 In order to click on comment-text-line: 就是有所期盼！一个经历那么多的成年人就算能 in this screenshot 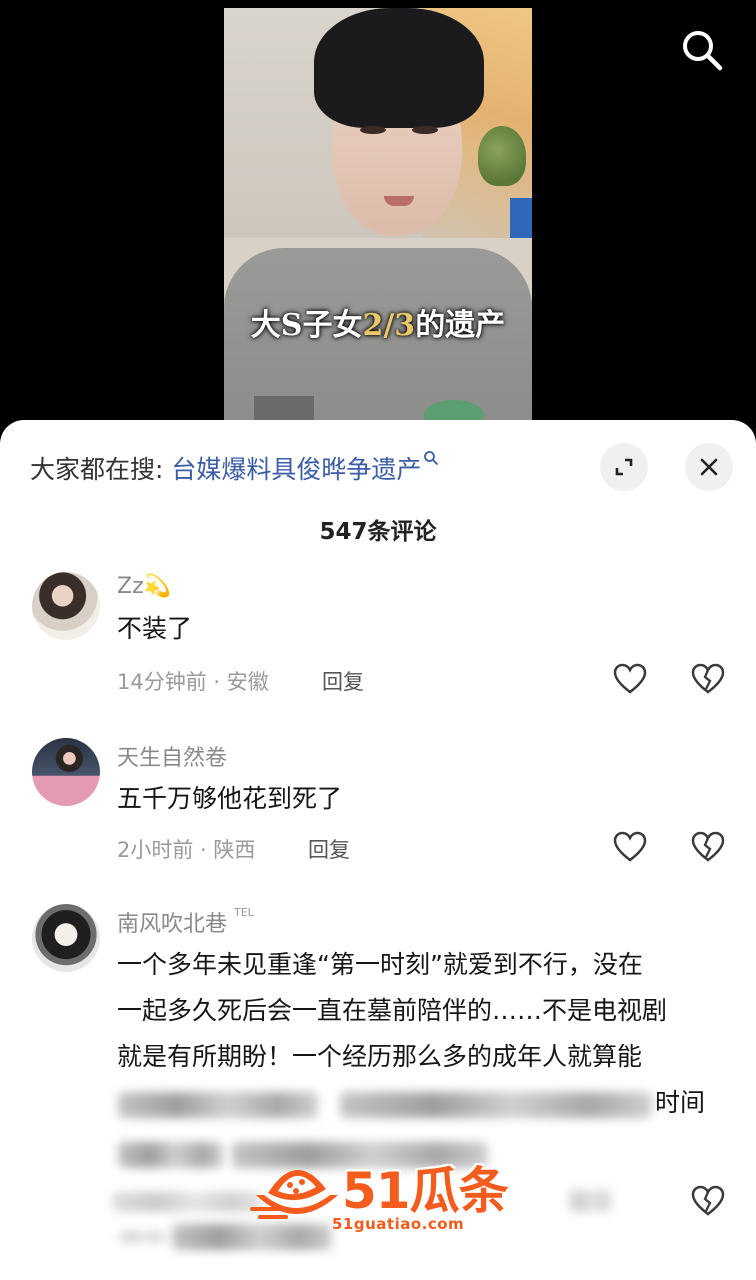, I will do `click(380, 1056)`.